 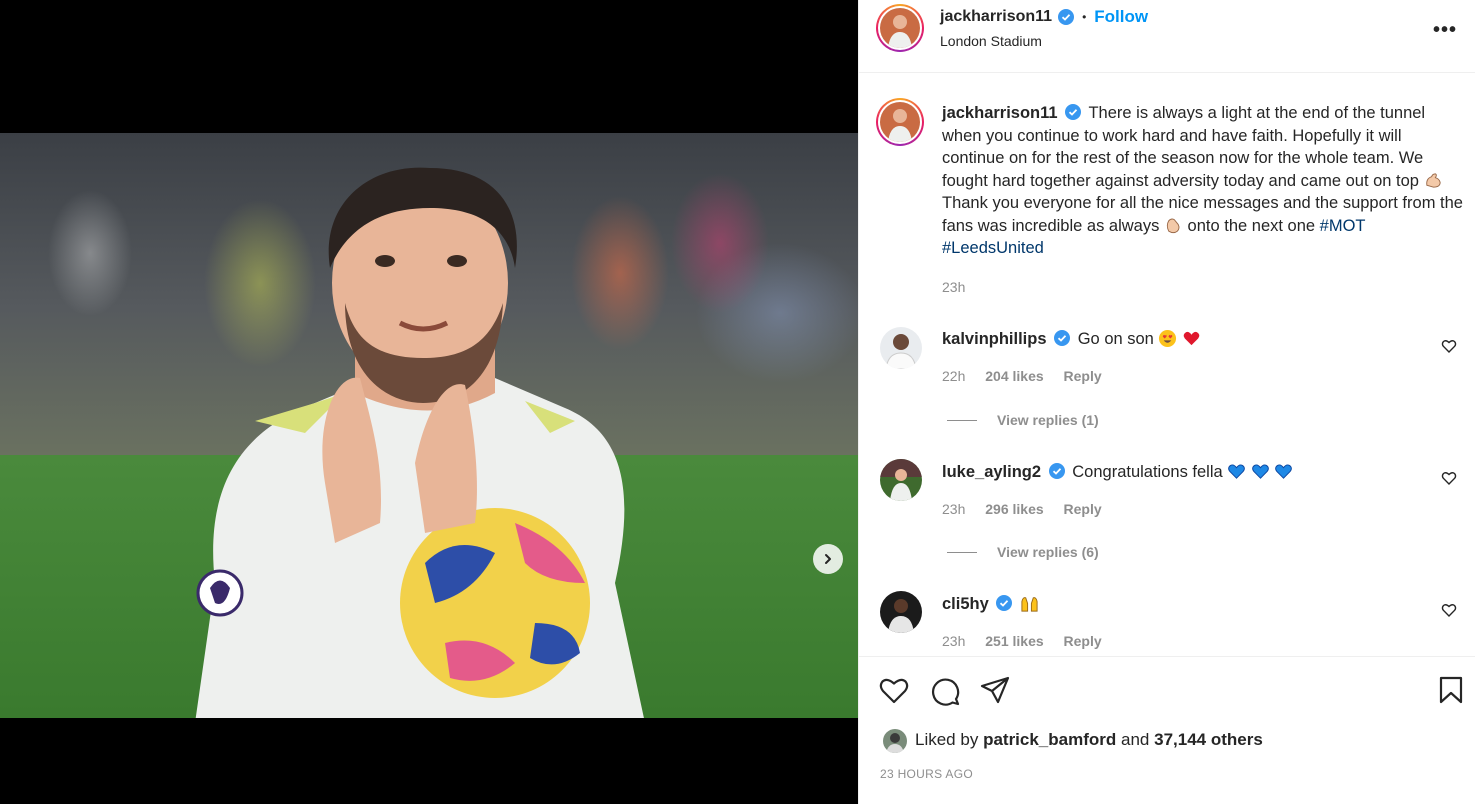 What do you see at coordinates (1014, 641) in the screenshot?
I see `comment-likes: 251 likes` at bounding box center [1014, 641].